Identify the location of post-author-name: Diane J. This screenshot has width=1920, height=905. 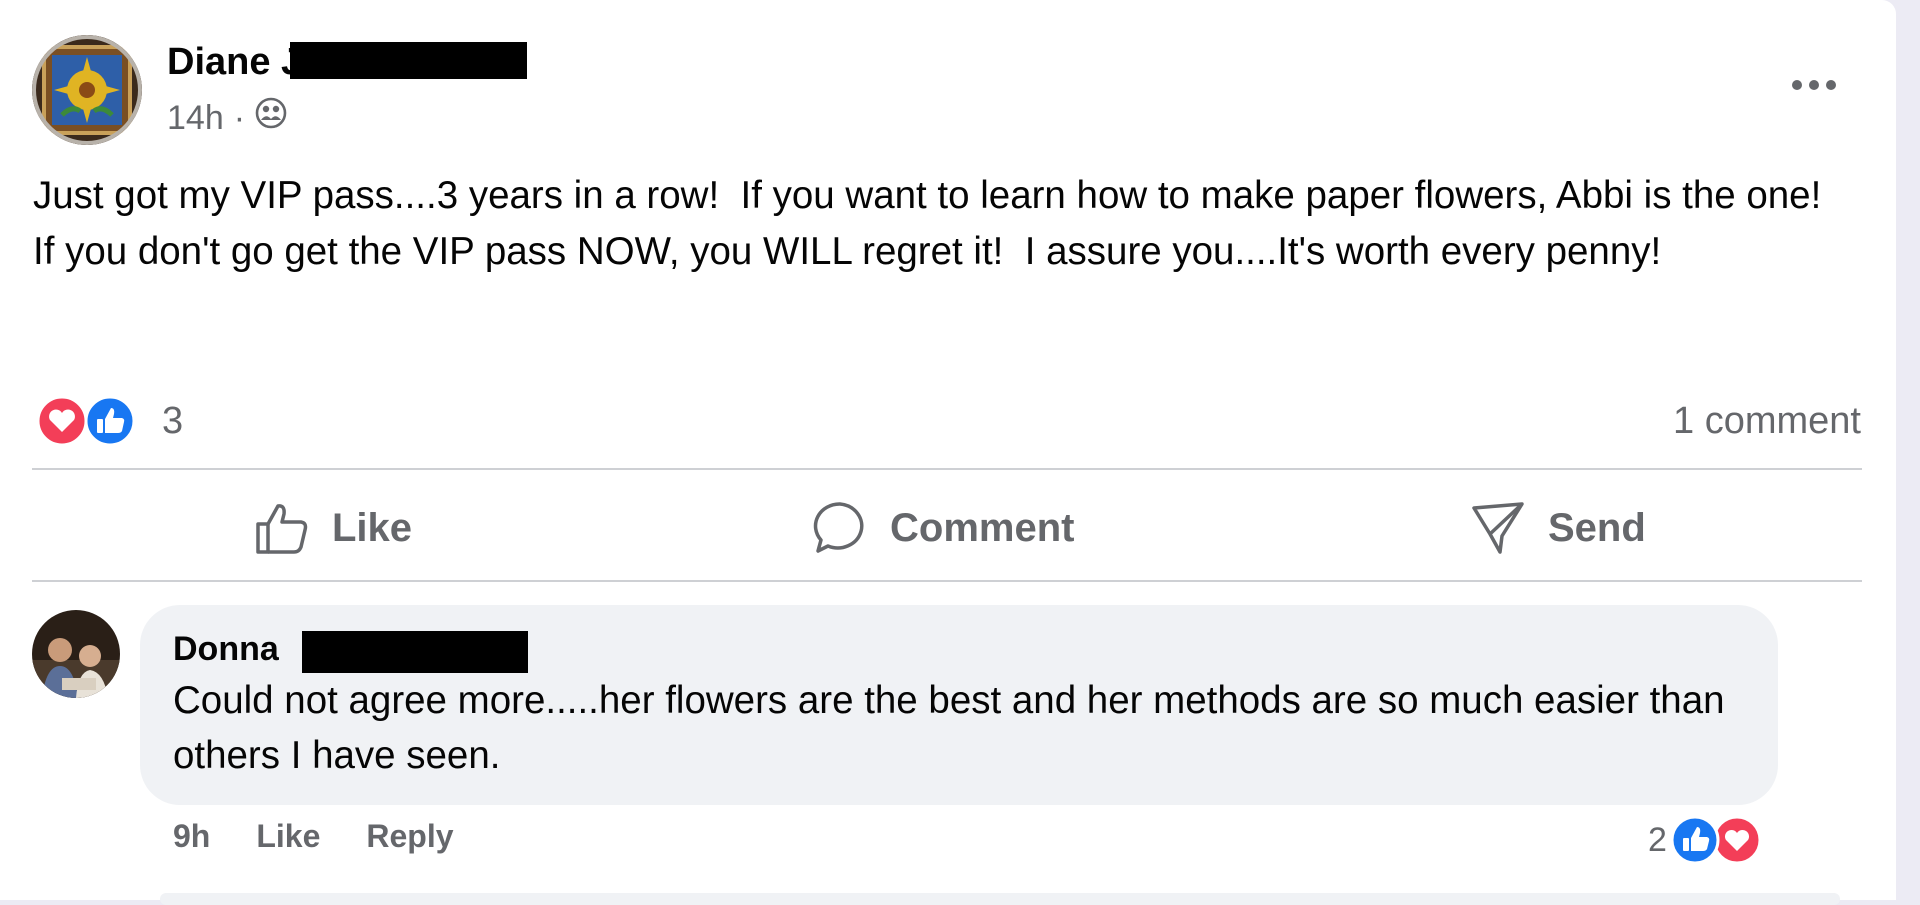
(234, 62).